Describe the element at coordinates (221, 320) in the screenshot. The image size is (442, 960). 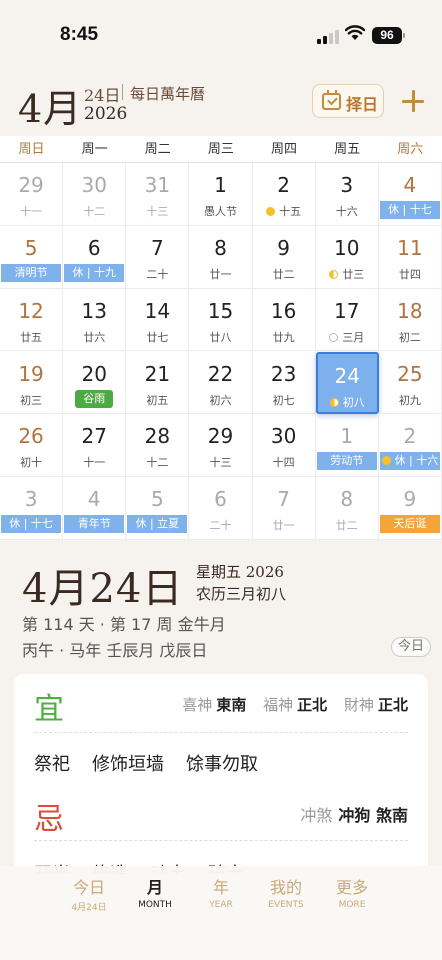
I see `calendar-day-cell: 15 廿八` at that location.